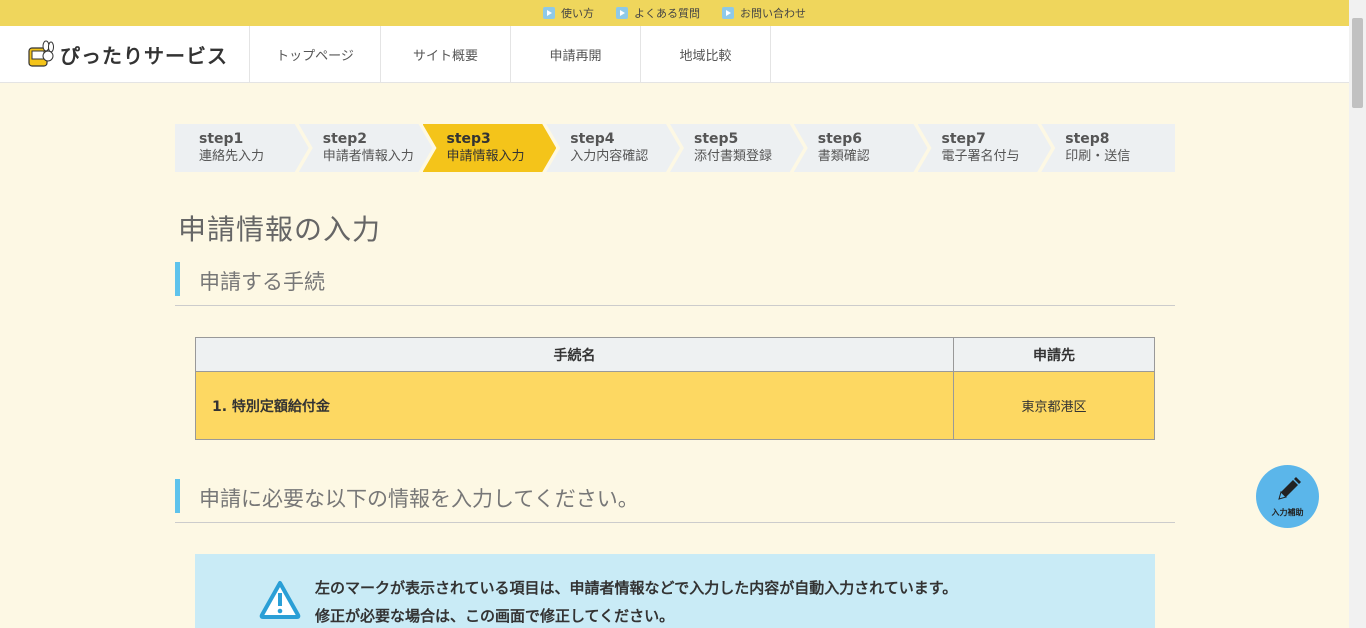 The width and height of the screenshot is (1366, 628). I want to click on step-8: step8 印刷・送信, so click(1108, 148).